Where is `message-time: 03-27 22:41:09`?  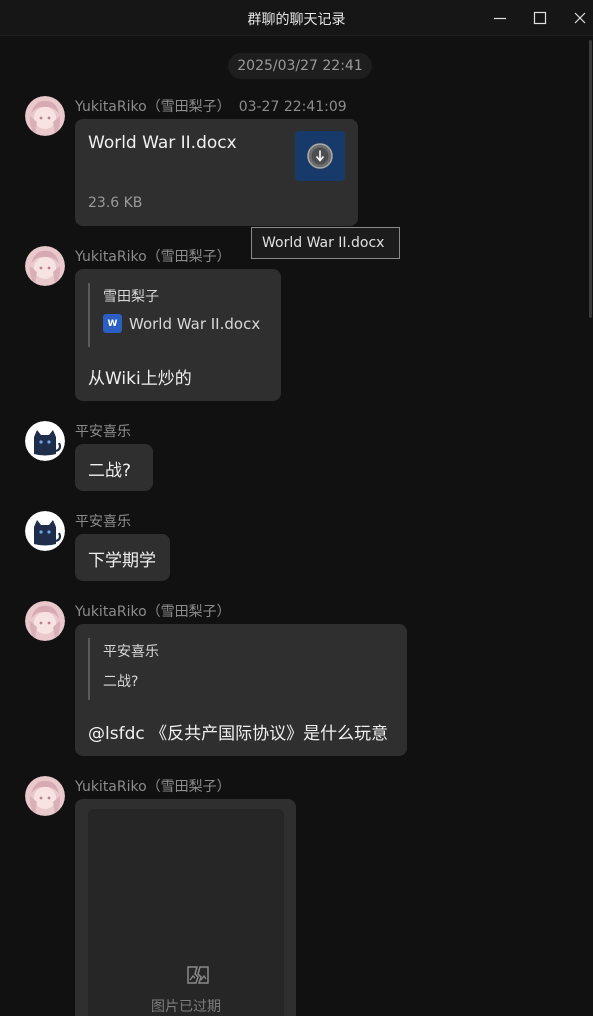
message-time: 03-27 22:41:09 is located at coordinates (292, 107).